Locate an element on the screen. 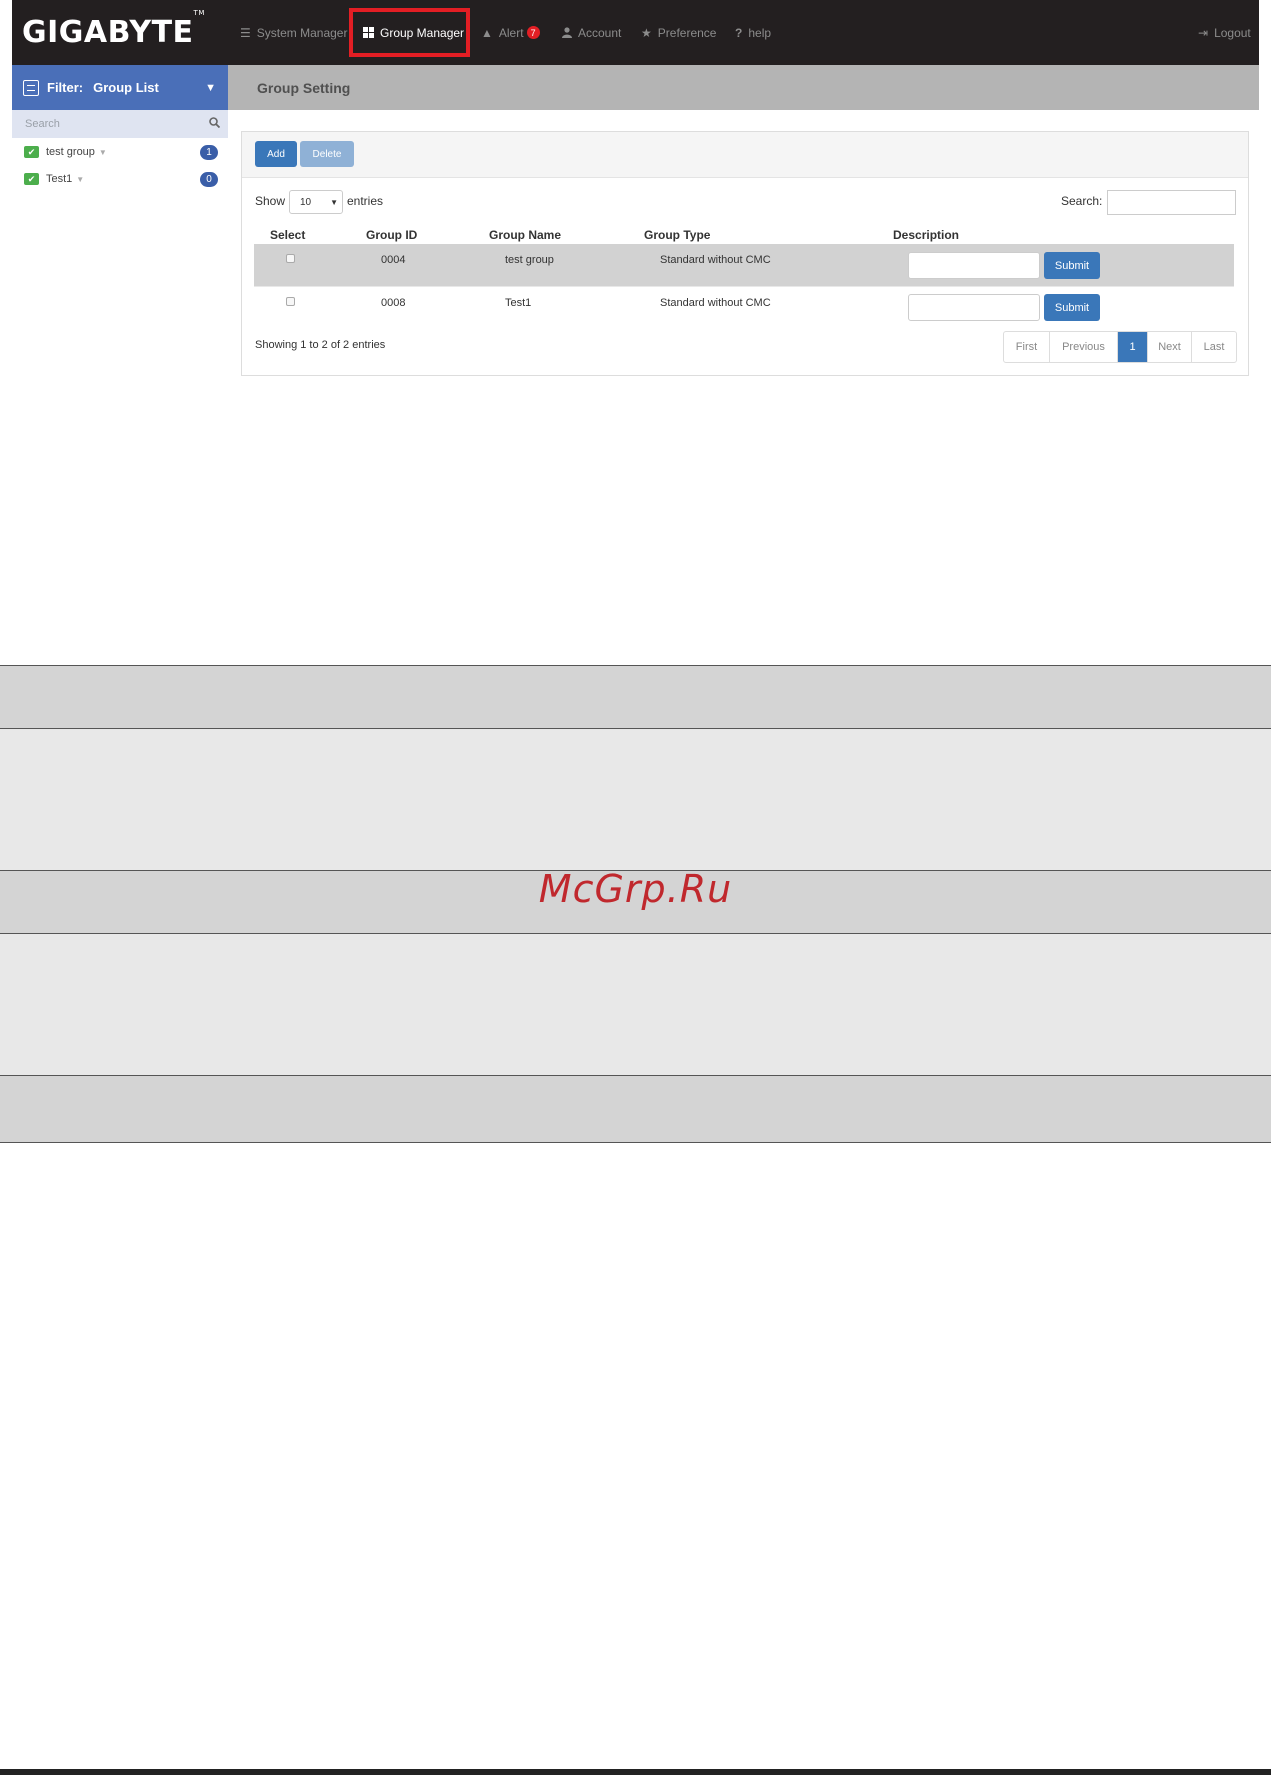 This screenshot has width=1271, height=1775. panel-toolbar is located at coordinates (745, 155).